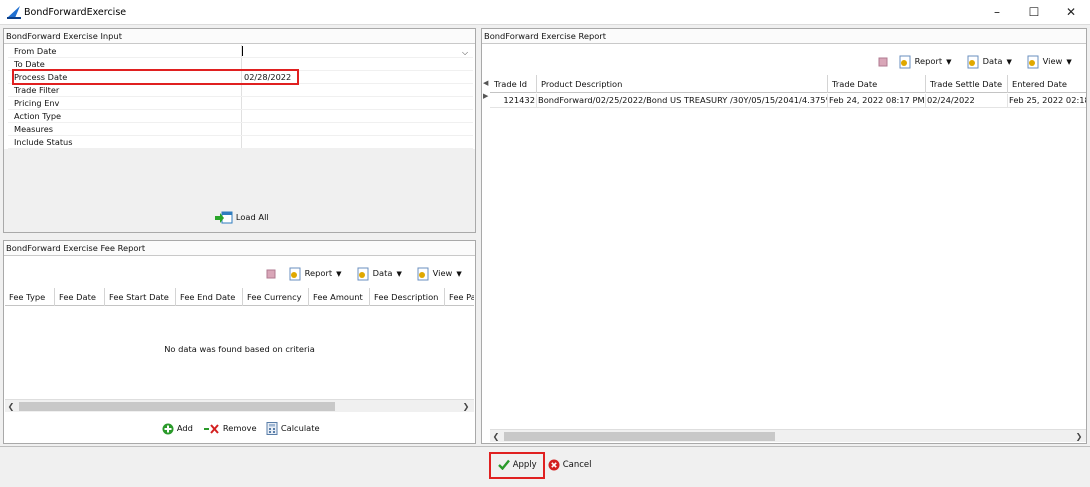 The height and width of the screenshot is (487, 1090). I want to click on field-label: Trade Filter, so click(37, 90).